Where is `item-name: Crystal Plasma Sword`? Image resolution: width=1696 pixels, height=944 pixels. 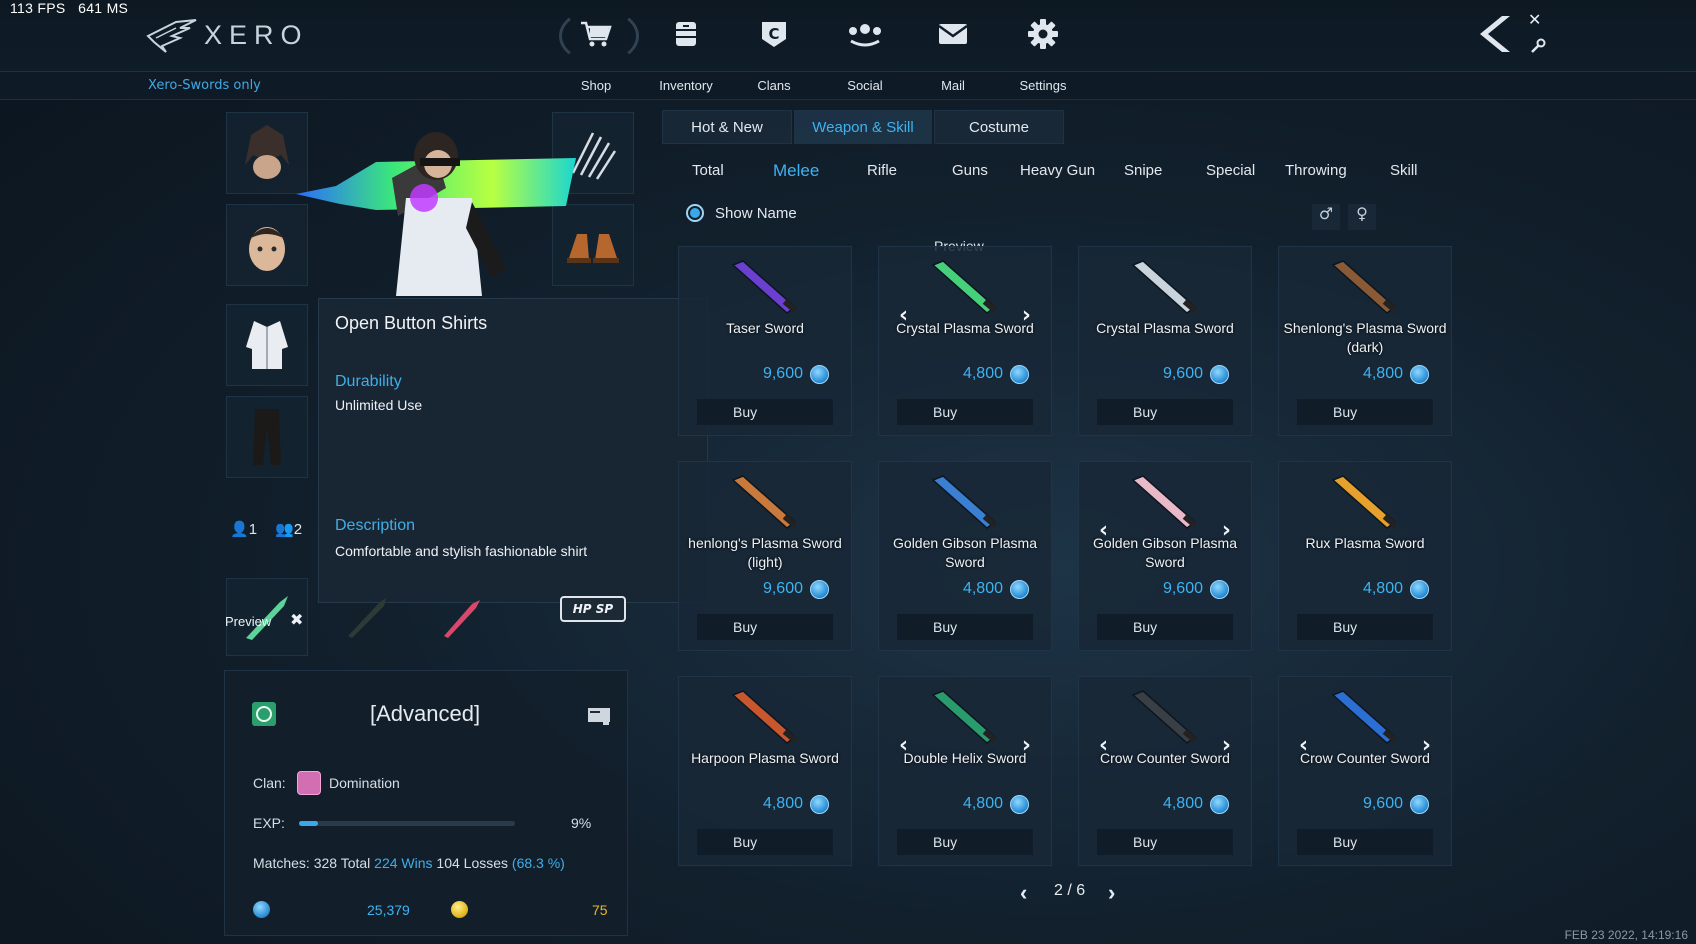
item-name: Crystal Plasma Sword is located at coordinates (1165, 328).